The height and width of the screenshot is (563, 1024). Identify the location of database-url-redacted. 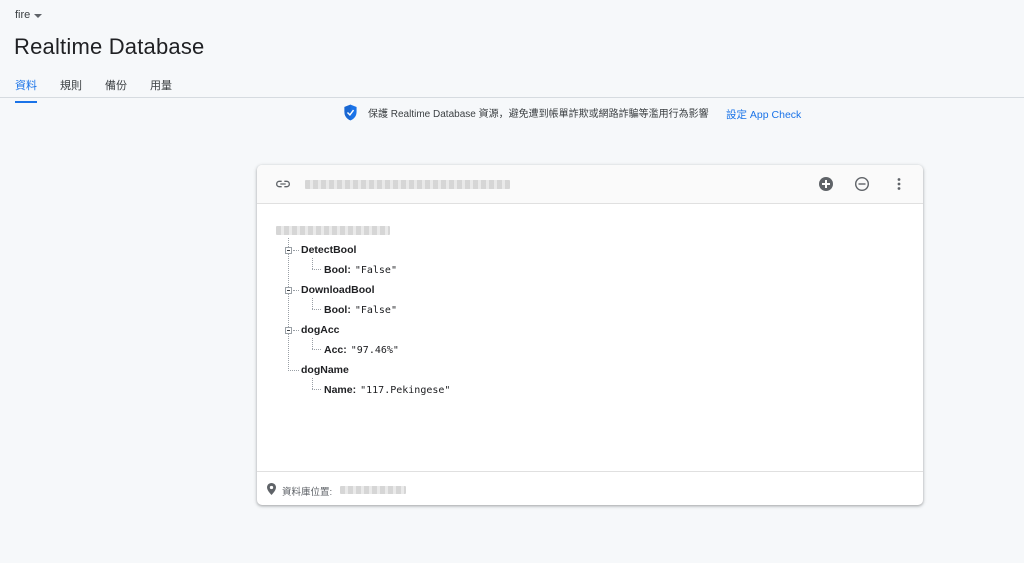
(407, 184).